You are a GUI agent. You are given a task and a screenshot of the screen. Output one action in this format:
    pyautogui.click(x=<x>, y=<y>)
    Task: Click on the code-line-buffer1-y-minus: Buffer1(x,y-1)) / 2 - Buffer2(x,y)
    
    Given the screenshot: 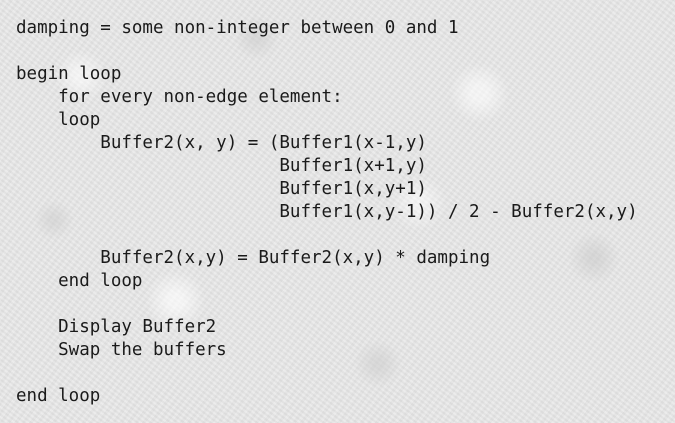 What is the action you would take?
    pyautogui.click(x=327, y=212)
    